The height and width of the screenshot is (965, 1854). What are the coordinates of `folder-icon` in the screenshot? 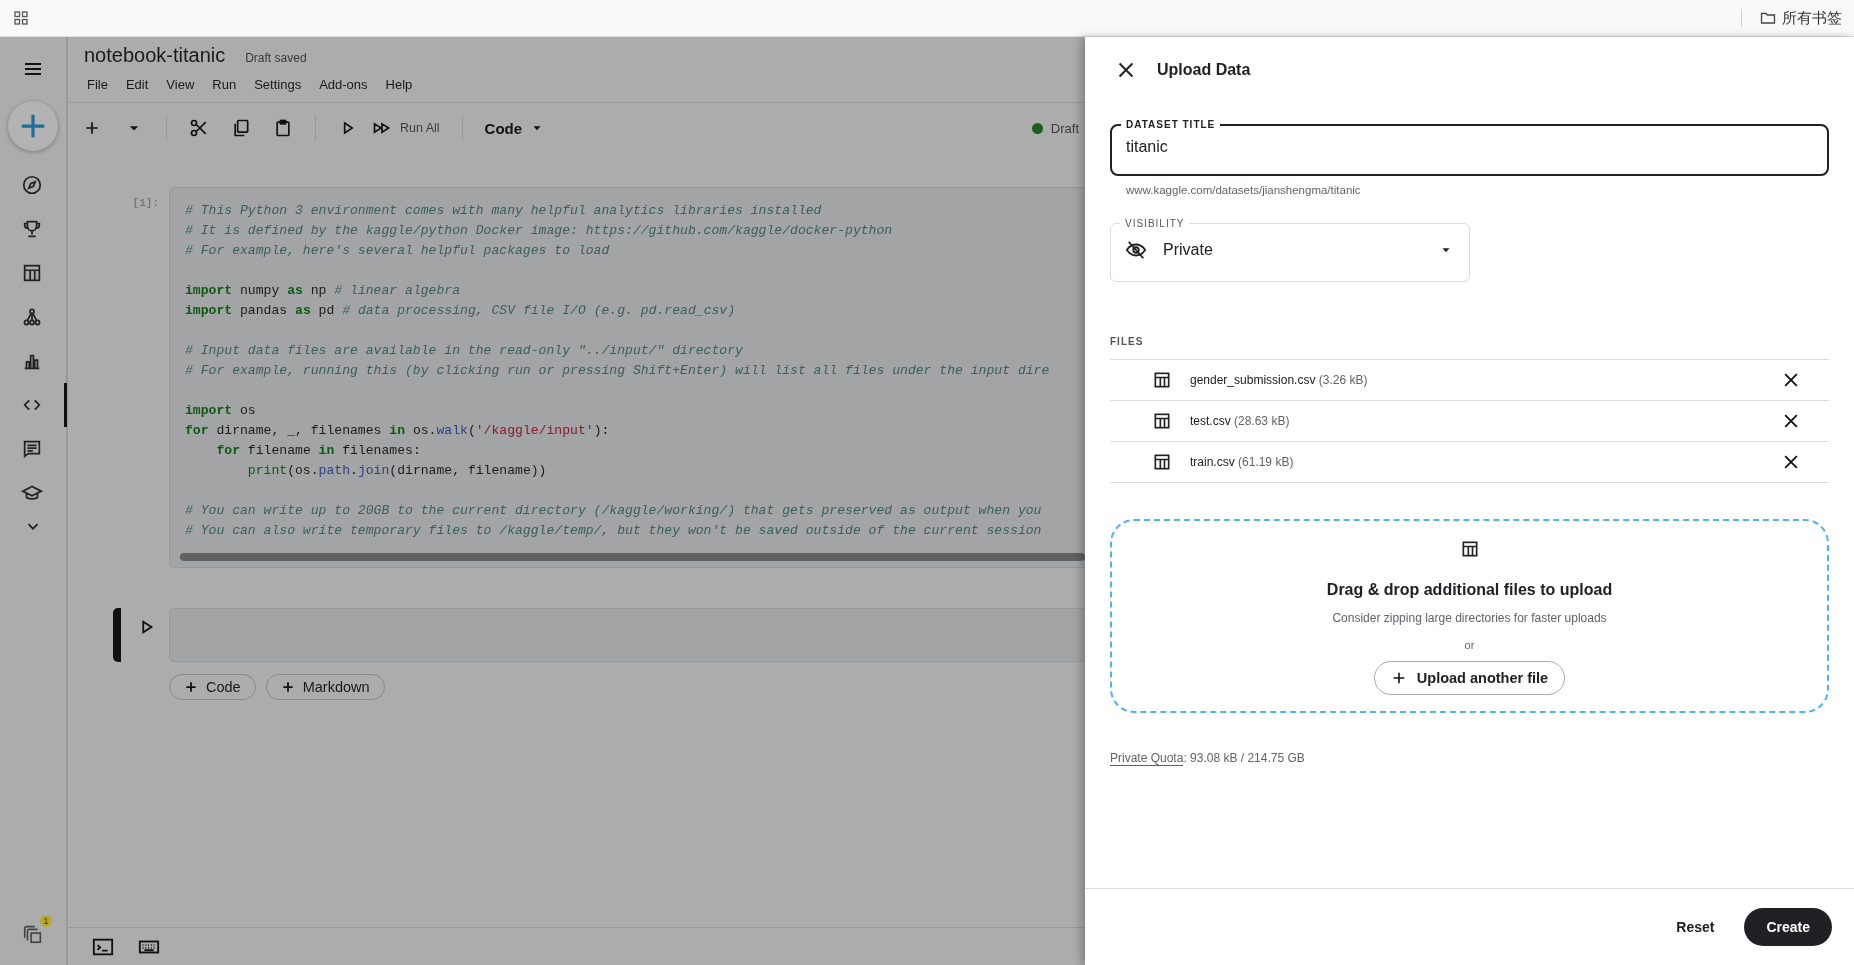 It's located at (1768, 18).